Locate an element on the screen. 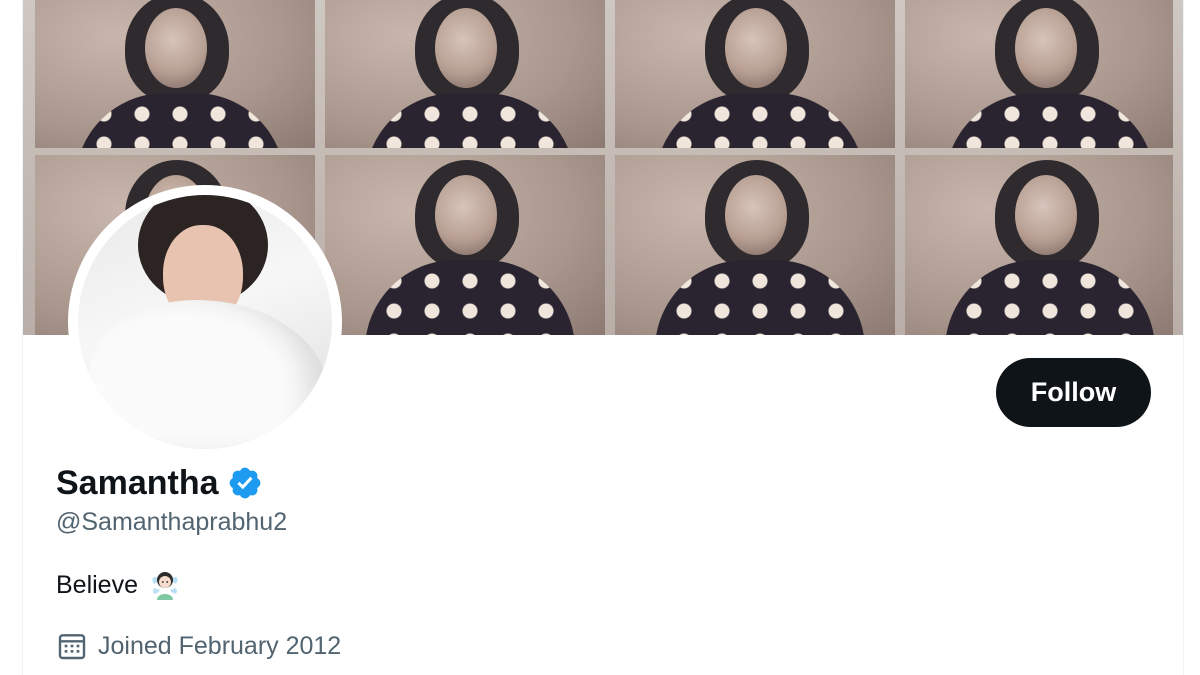 This screenshot has width=1200, height=675. joined-text: Joined February 2012 is located at coordinates (220, 645).